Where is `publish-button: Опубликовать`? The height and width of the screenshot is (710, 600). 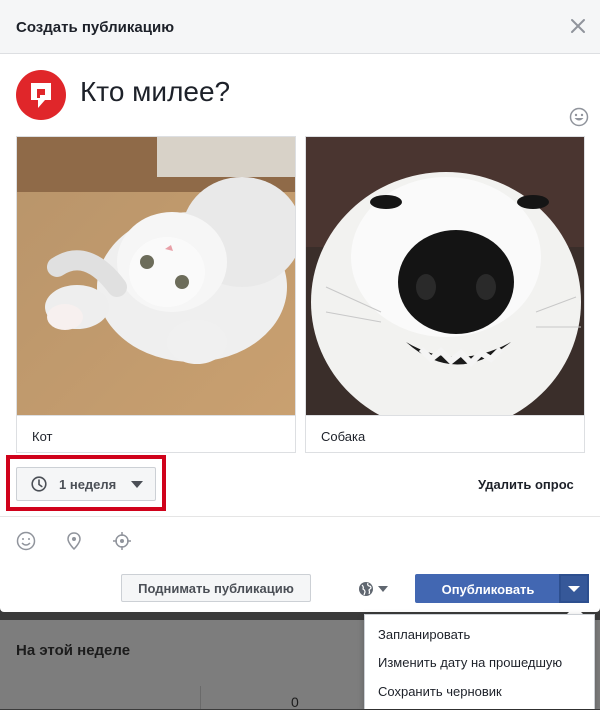
publish-button: Опубликовать is located at coordinates (487, 588).